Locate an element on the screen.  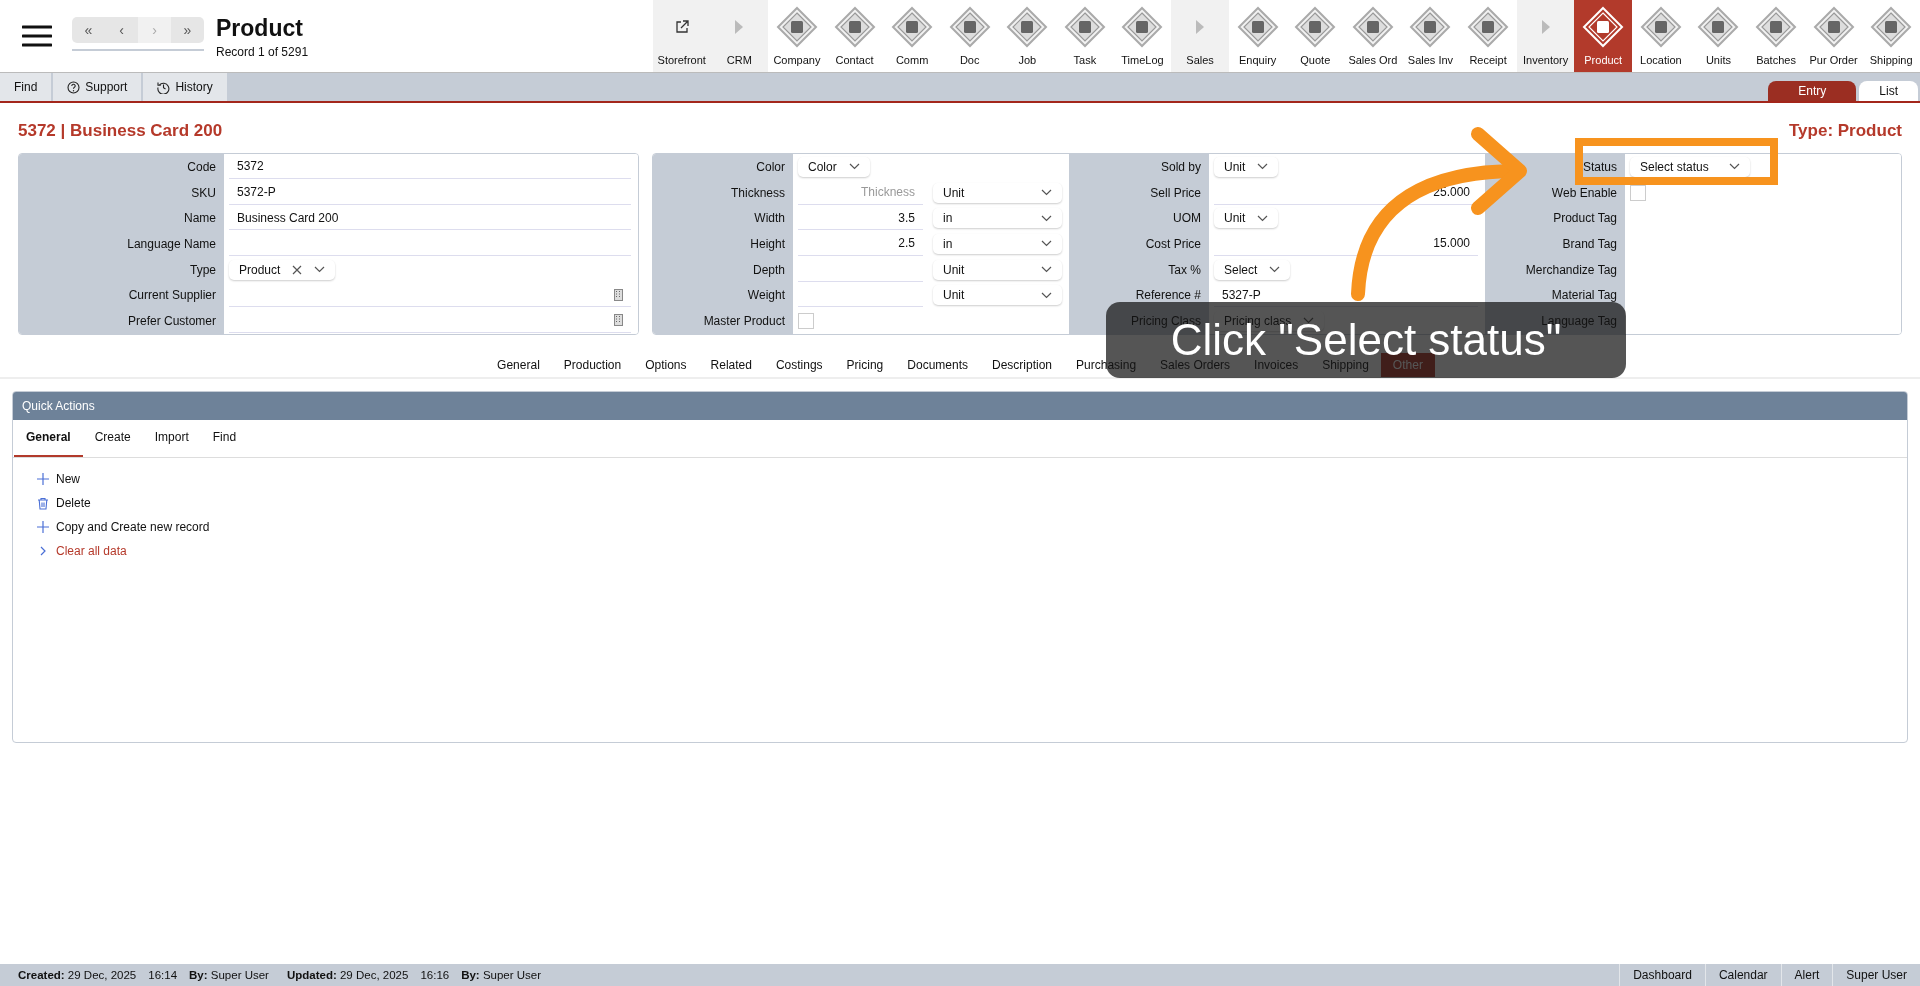
select-field: Select status is located at coordinates (1690, 166).